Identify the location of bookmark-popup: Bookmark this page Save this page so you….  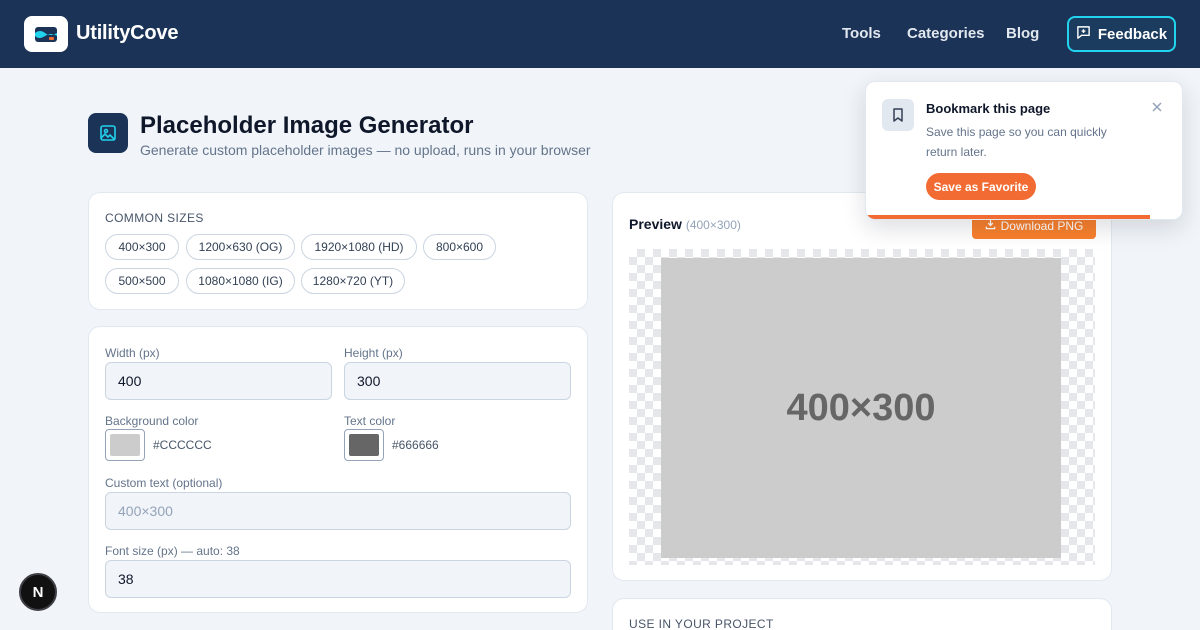
(1024, 150).